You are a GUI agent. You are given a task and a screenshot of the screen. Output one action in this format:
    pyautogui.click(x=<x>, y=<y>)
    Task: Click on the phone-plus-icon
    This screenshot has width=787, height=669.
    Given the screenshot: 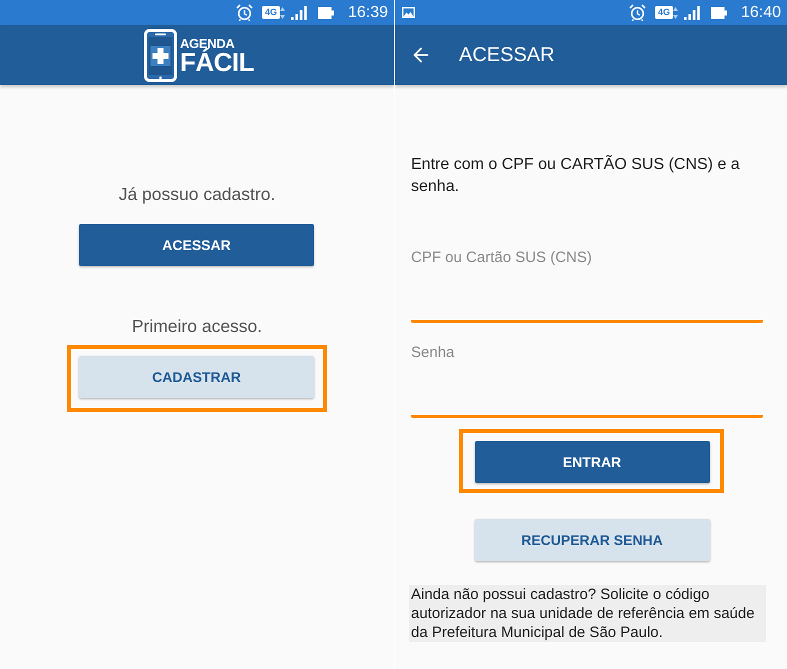 What is the action you would take?
    pyautogui.click(x=160, y=55)
    